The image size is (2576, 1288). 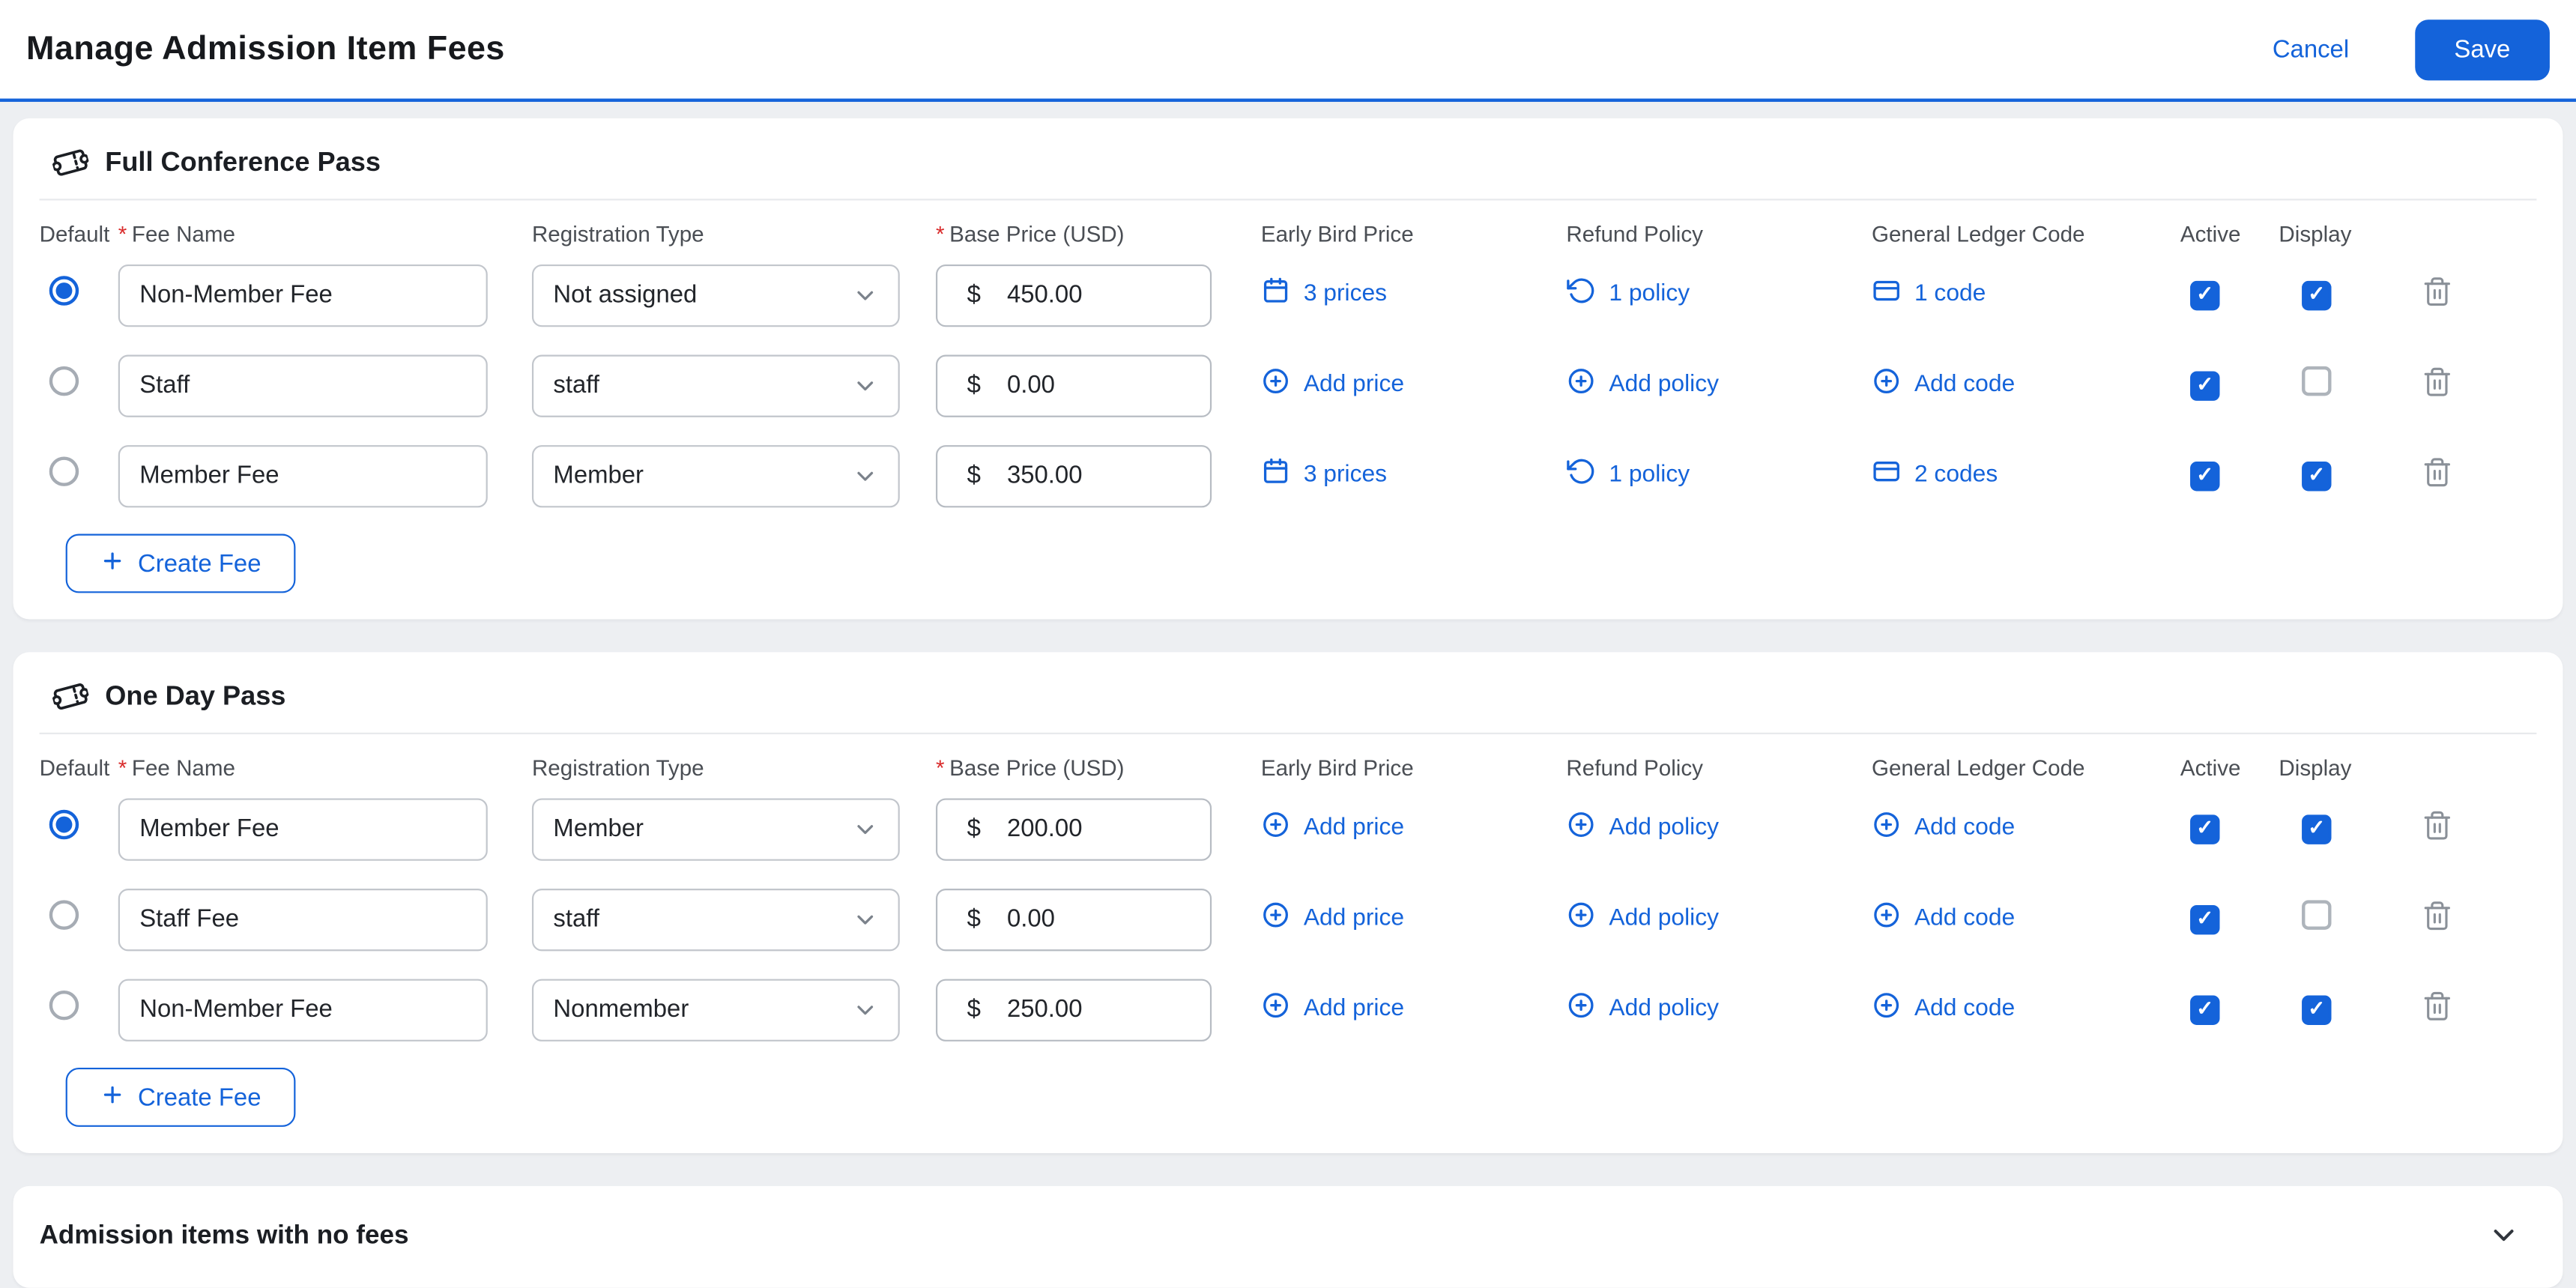 I want to click on expand-accordion-button, so click(x=2512, y=1237).